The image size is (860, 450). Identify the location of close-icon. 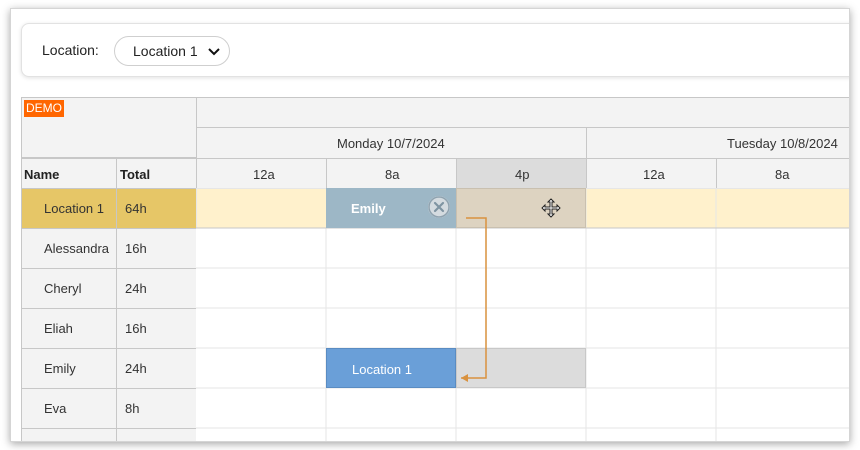
(439, 207).